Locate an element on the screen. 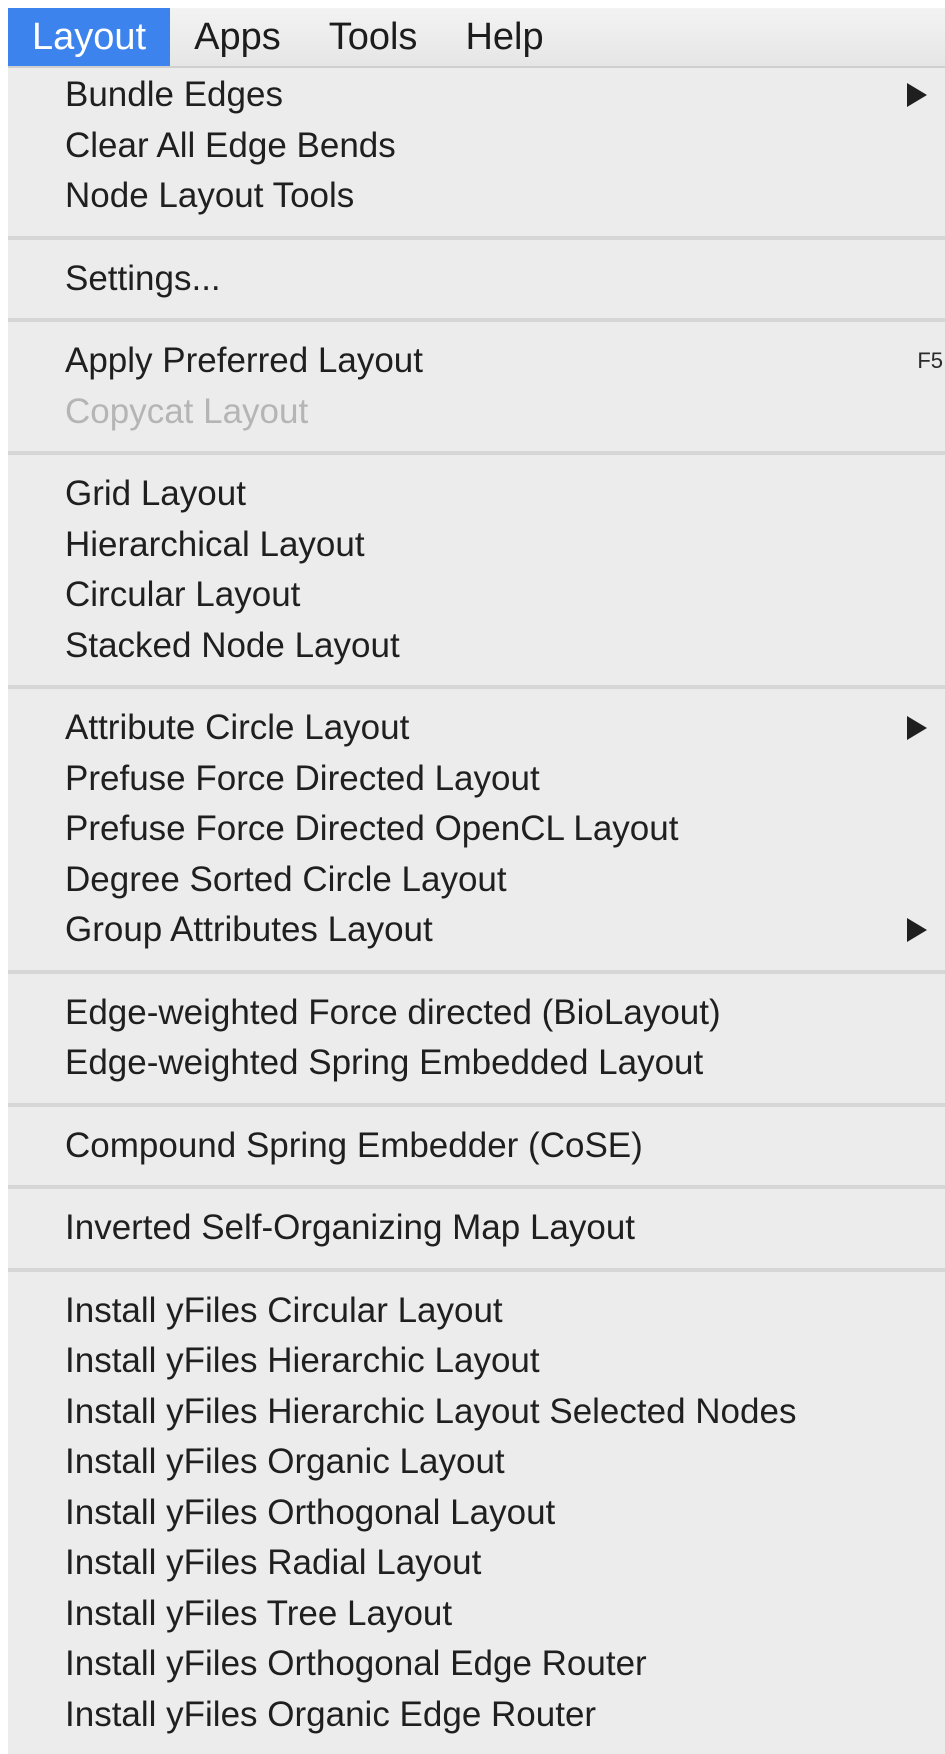  menu-item-hierarchical-layout: Hierarchical Layout is located at coordinates (476, 545).